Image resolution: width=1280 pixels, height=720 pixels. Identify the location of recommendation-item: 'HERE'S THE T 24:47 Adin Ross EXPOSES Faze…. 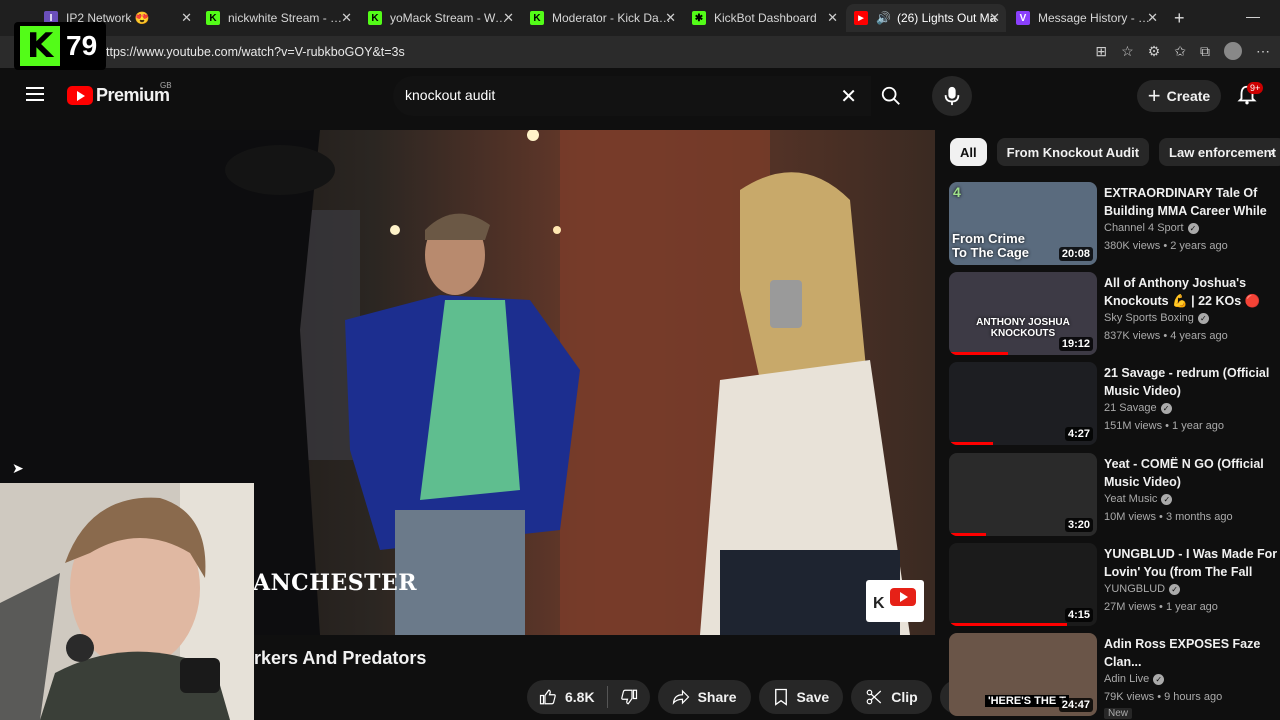
(1114, 675).